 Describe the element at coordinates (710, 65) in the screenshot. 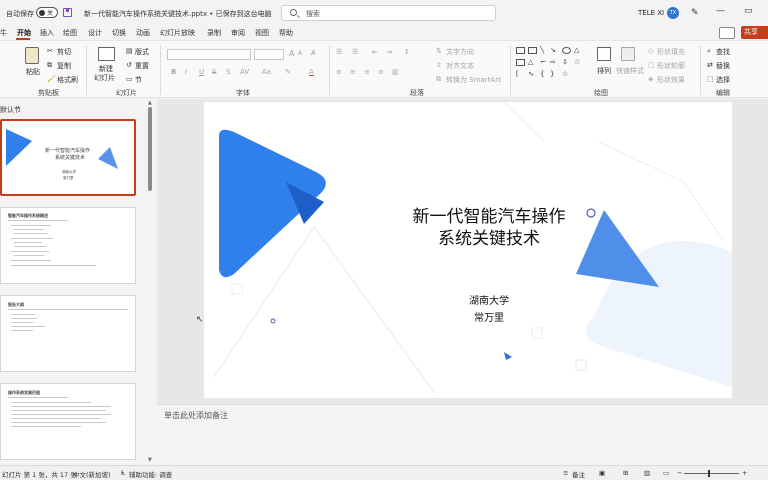

I see `replace-icon: ⇄` at that location.